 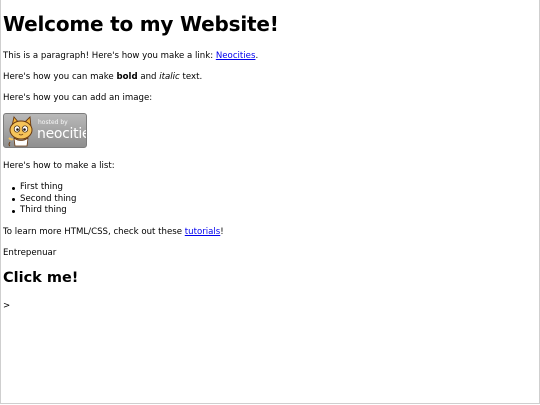 What do you see at coordinates (40, 278) in the screenshot?
I see `click-me-heading: Click me!` at bounding box center [40, 278].